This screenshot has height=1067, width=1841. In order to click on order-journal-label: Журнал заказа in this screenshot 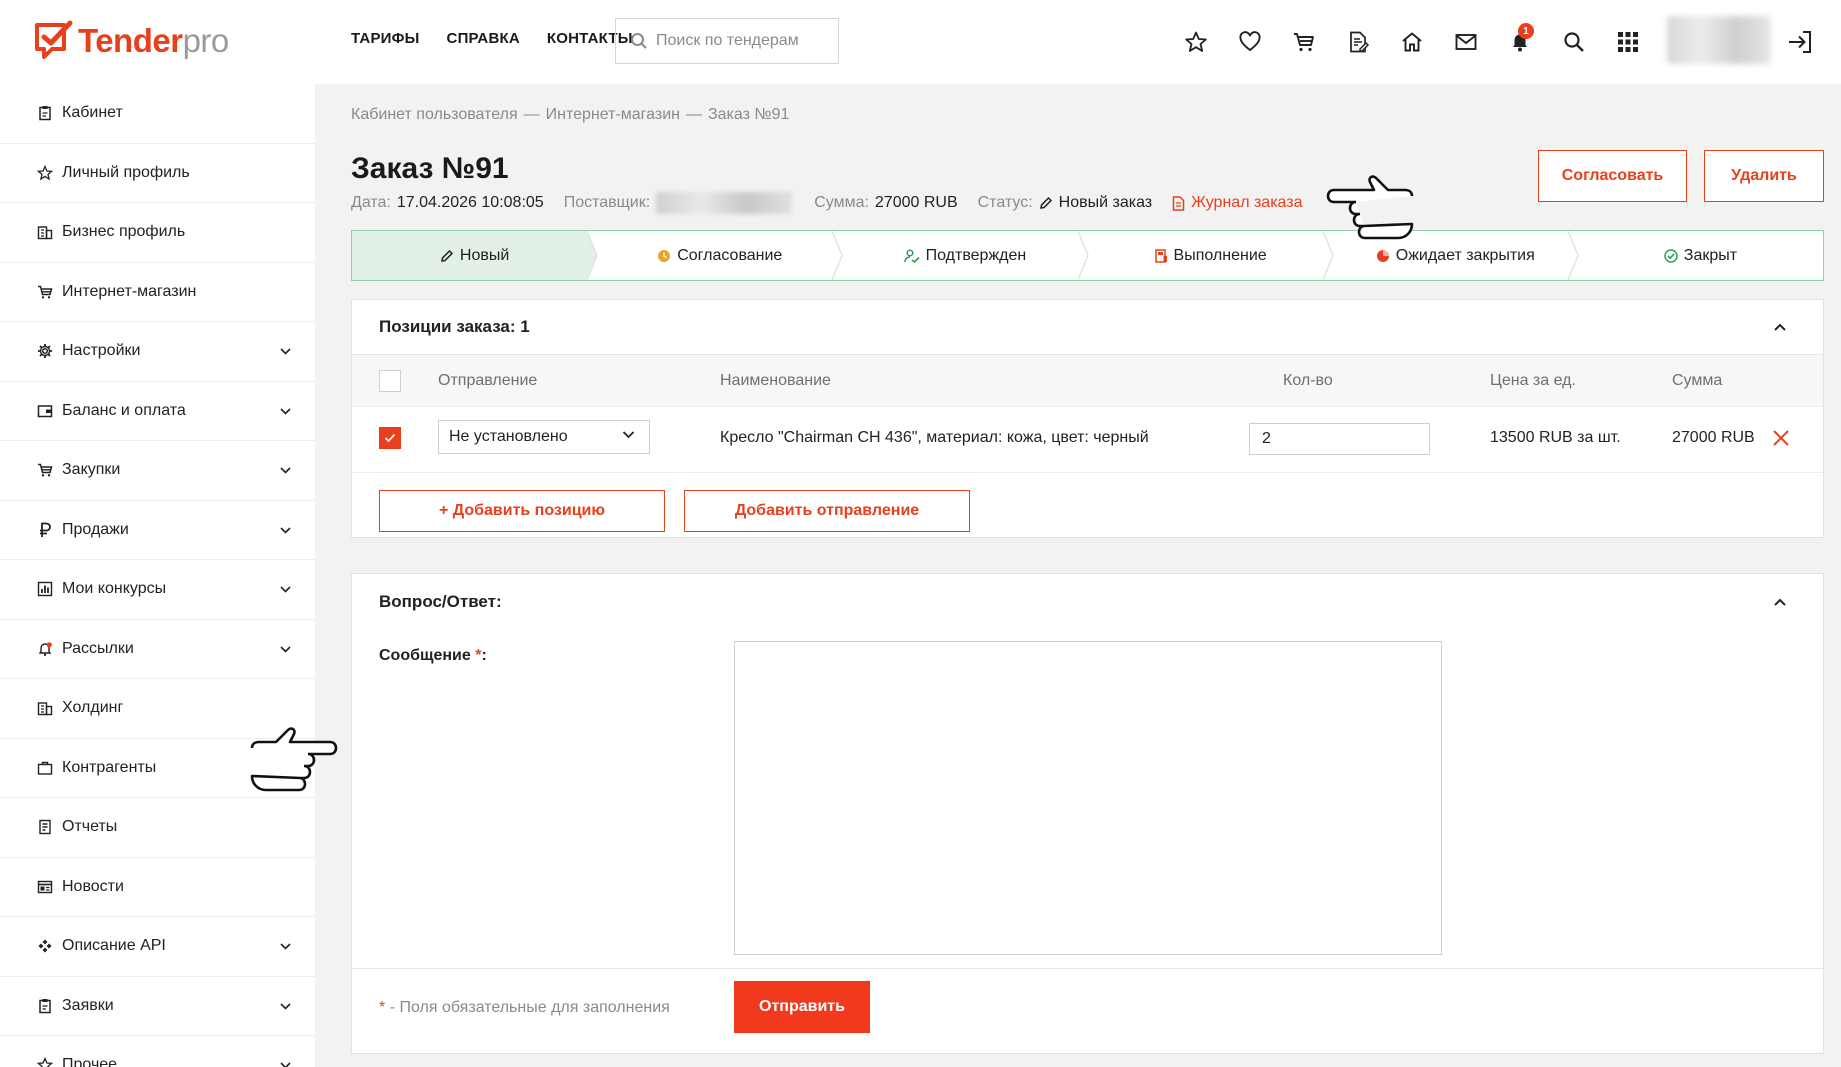, I will do `click(1247, 202)`.